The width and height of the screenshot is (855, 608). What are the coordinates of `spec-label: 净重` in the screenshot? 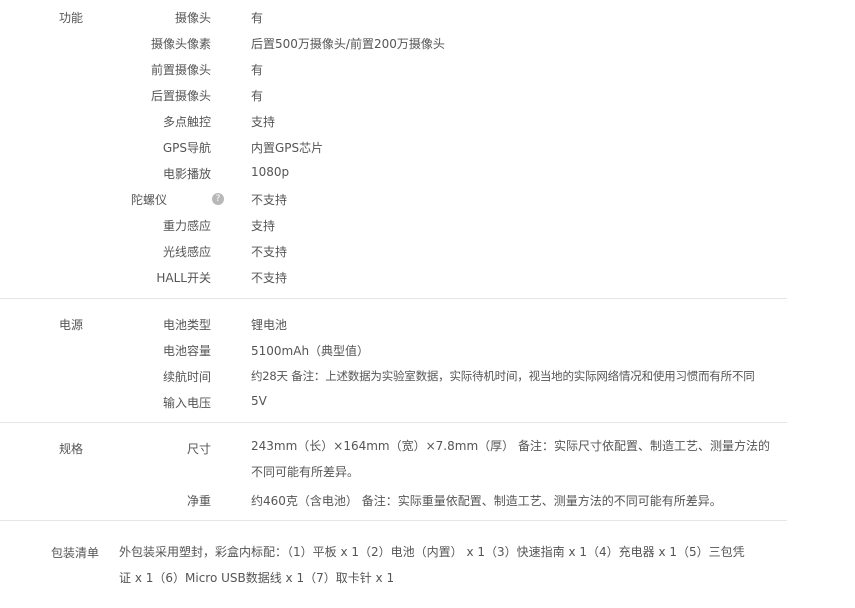 It's located at (198, 501).